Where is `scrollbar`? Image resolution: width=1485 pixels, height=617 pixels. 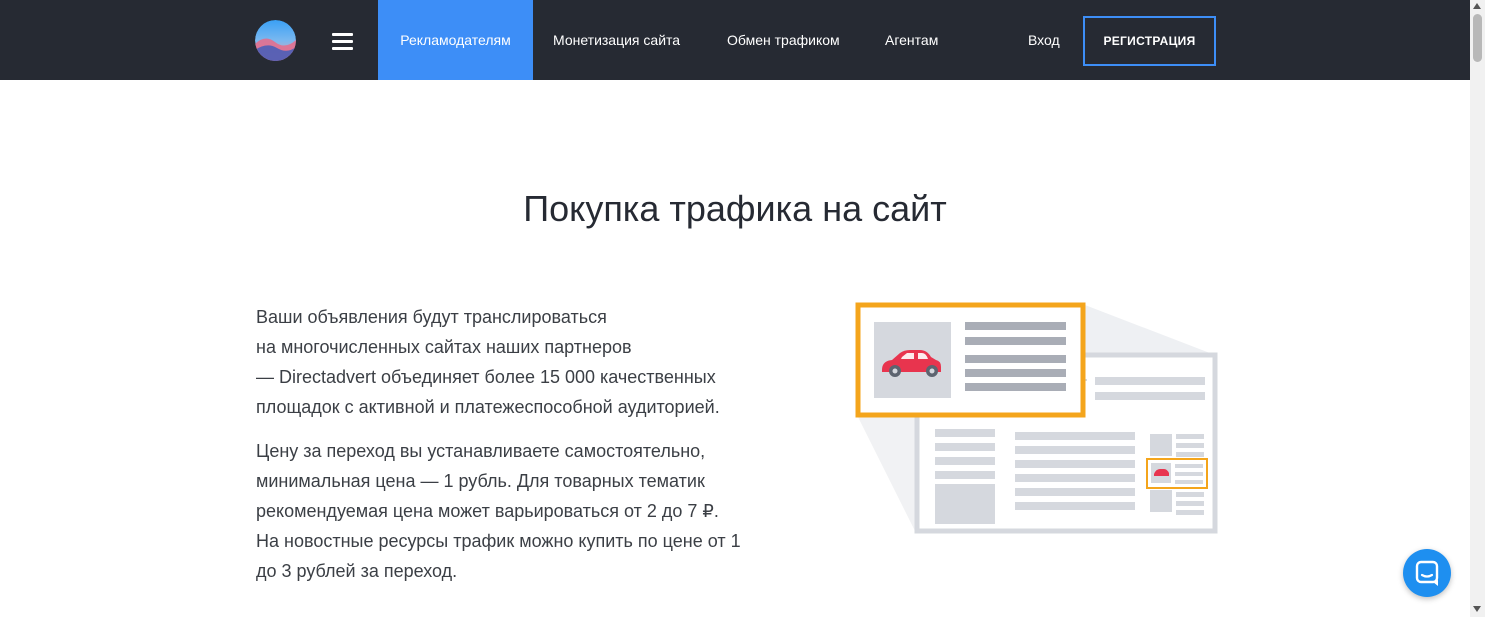 scrollbar is located at coordinates (1477, 308).